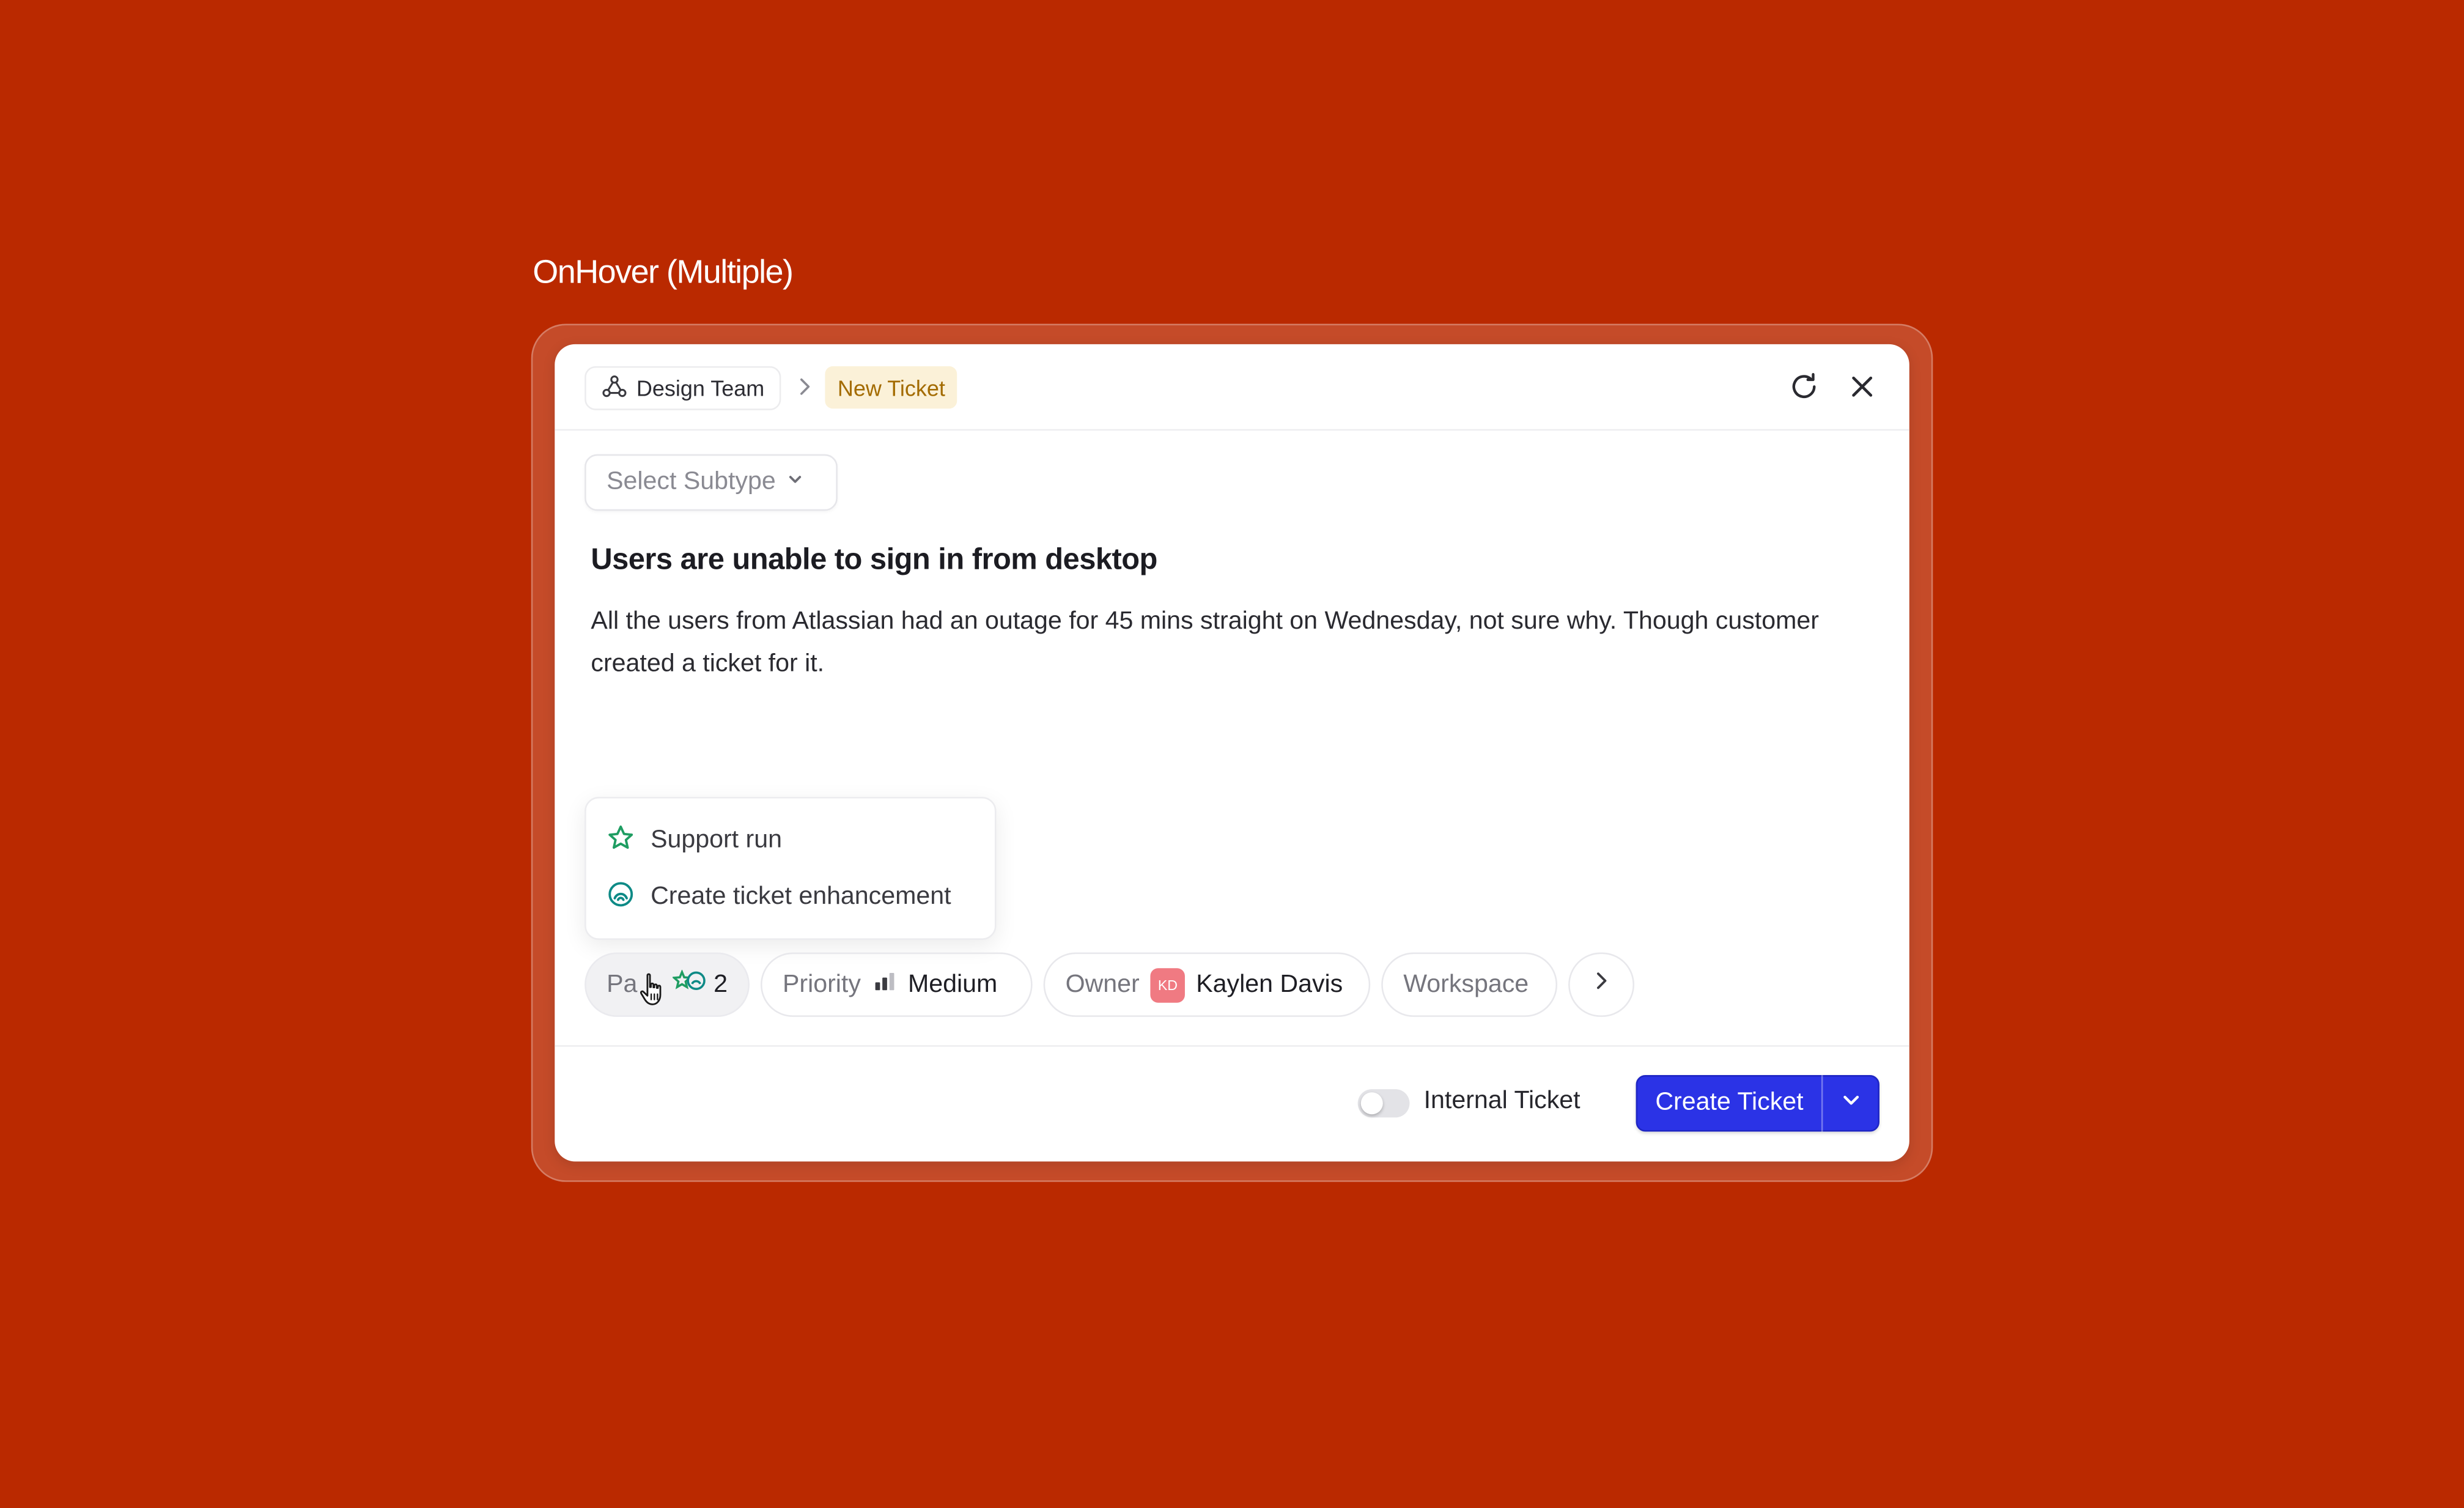  What do you see at coordinates (1804, 386) in the screenshot?
I see `refresh-icon` at bounding box center [1804, 386].